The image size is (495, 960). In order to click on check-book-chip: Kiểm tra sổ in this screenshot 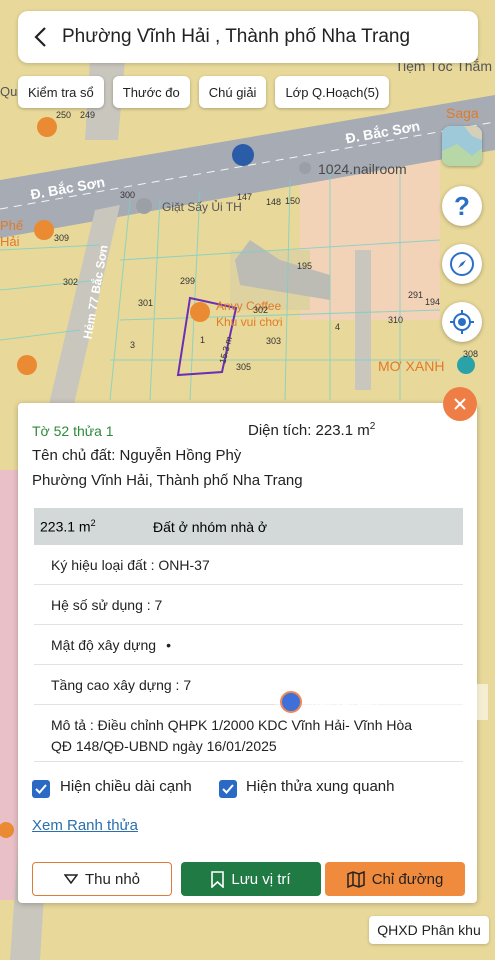, I will do `click(61, 92)`.